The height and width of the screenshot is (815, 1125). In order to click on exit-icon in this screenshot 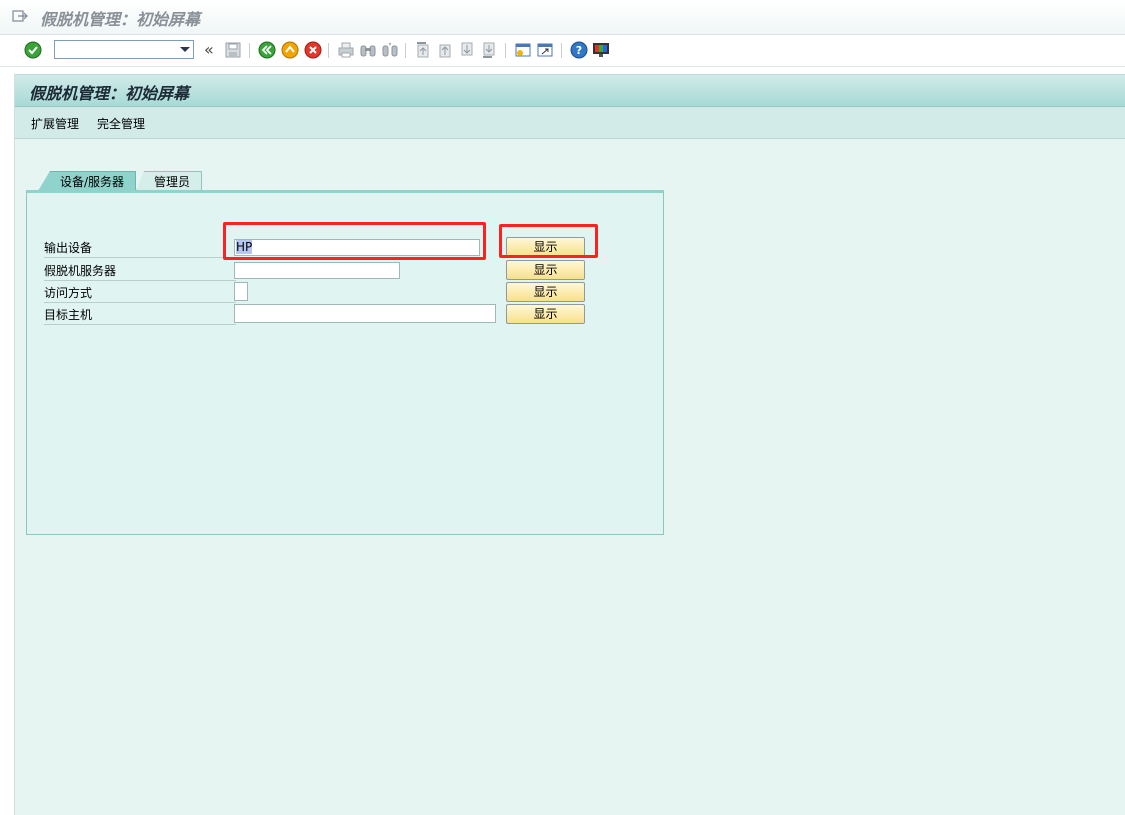, I will do `click(290, 50)`.